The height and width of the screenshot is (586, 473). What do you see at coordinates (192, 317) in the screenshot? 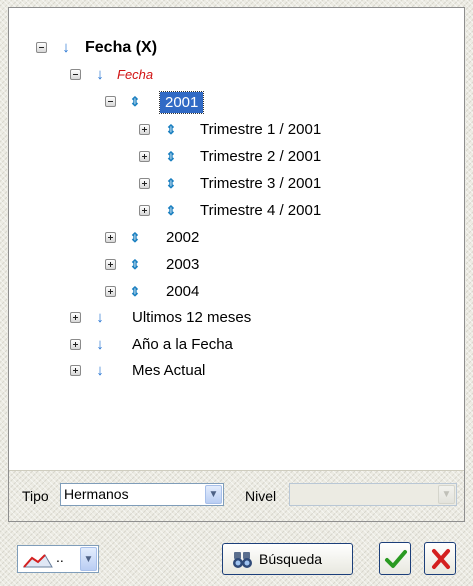
I see `tree-node-label: Ultimos 12 meses` at bounding box center [192, 317].